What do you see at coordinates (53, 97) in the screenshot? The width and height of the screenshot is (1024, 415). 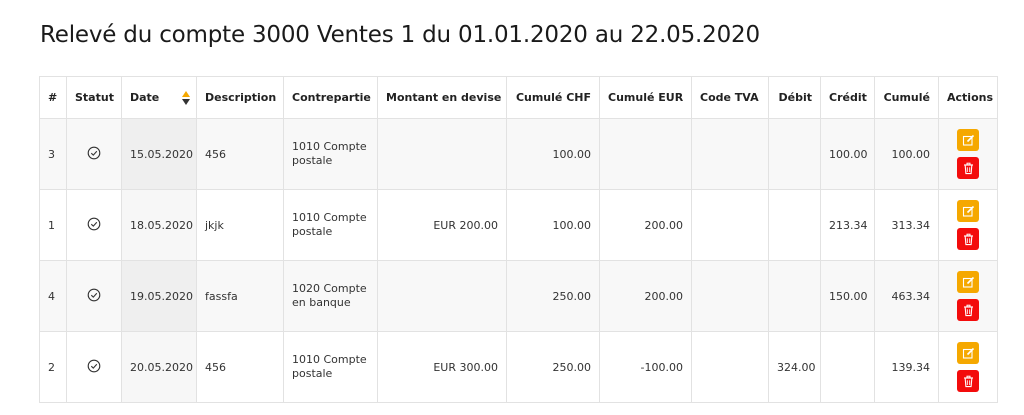 I see `col-header-num: #` at bounding box center [53, 97].